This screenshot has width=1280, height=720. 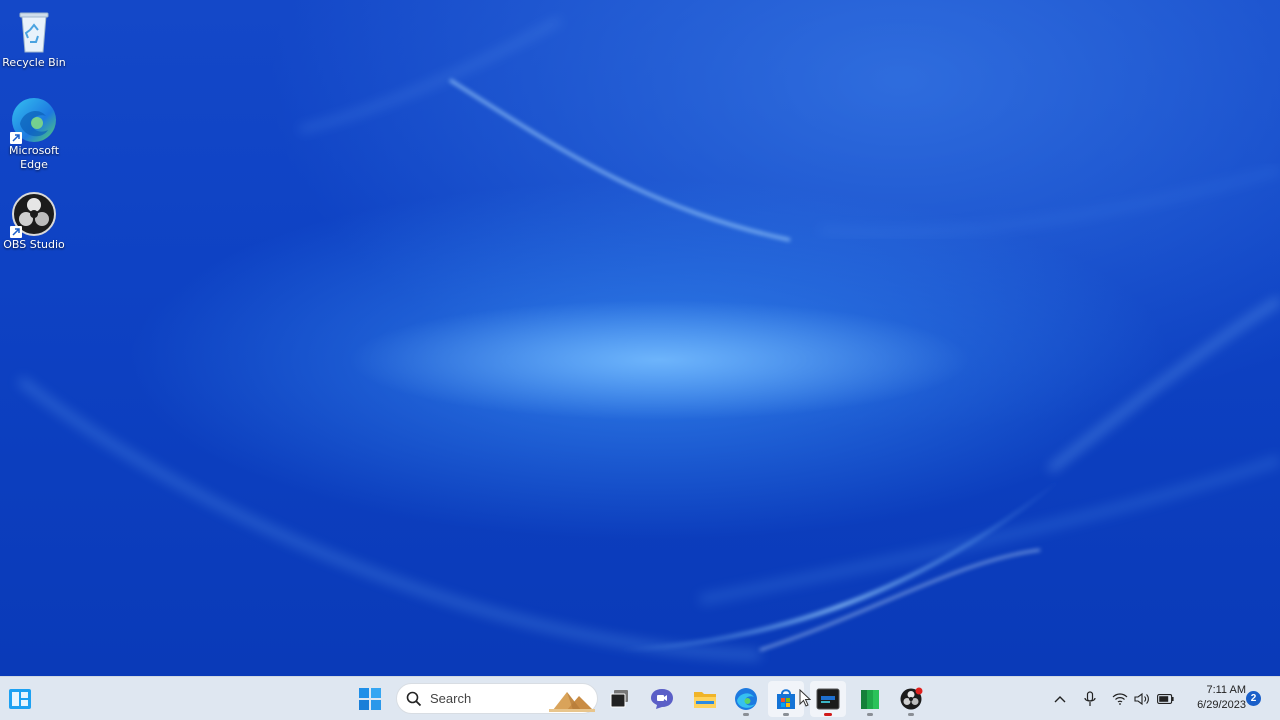 I want to click on desktop-icon-label: Recycle Bin, so click(x=34, y=62).